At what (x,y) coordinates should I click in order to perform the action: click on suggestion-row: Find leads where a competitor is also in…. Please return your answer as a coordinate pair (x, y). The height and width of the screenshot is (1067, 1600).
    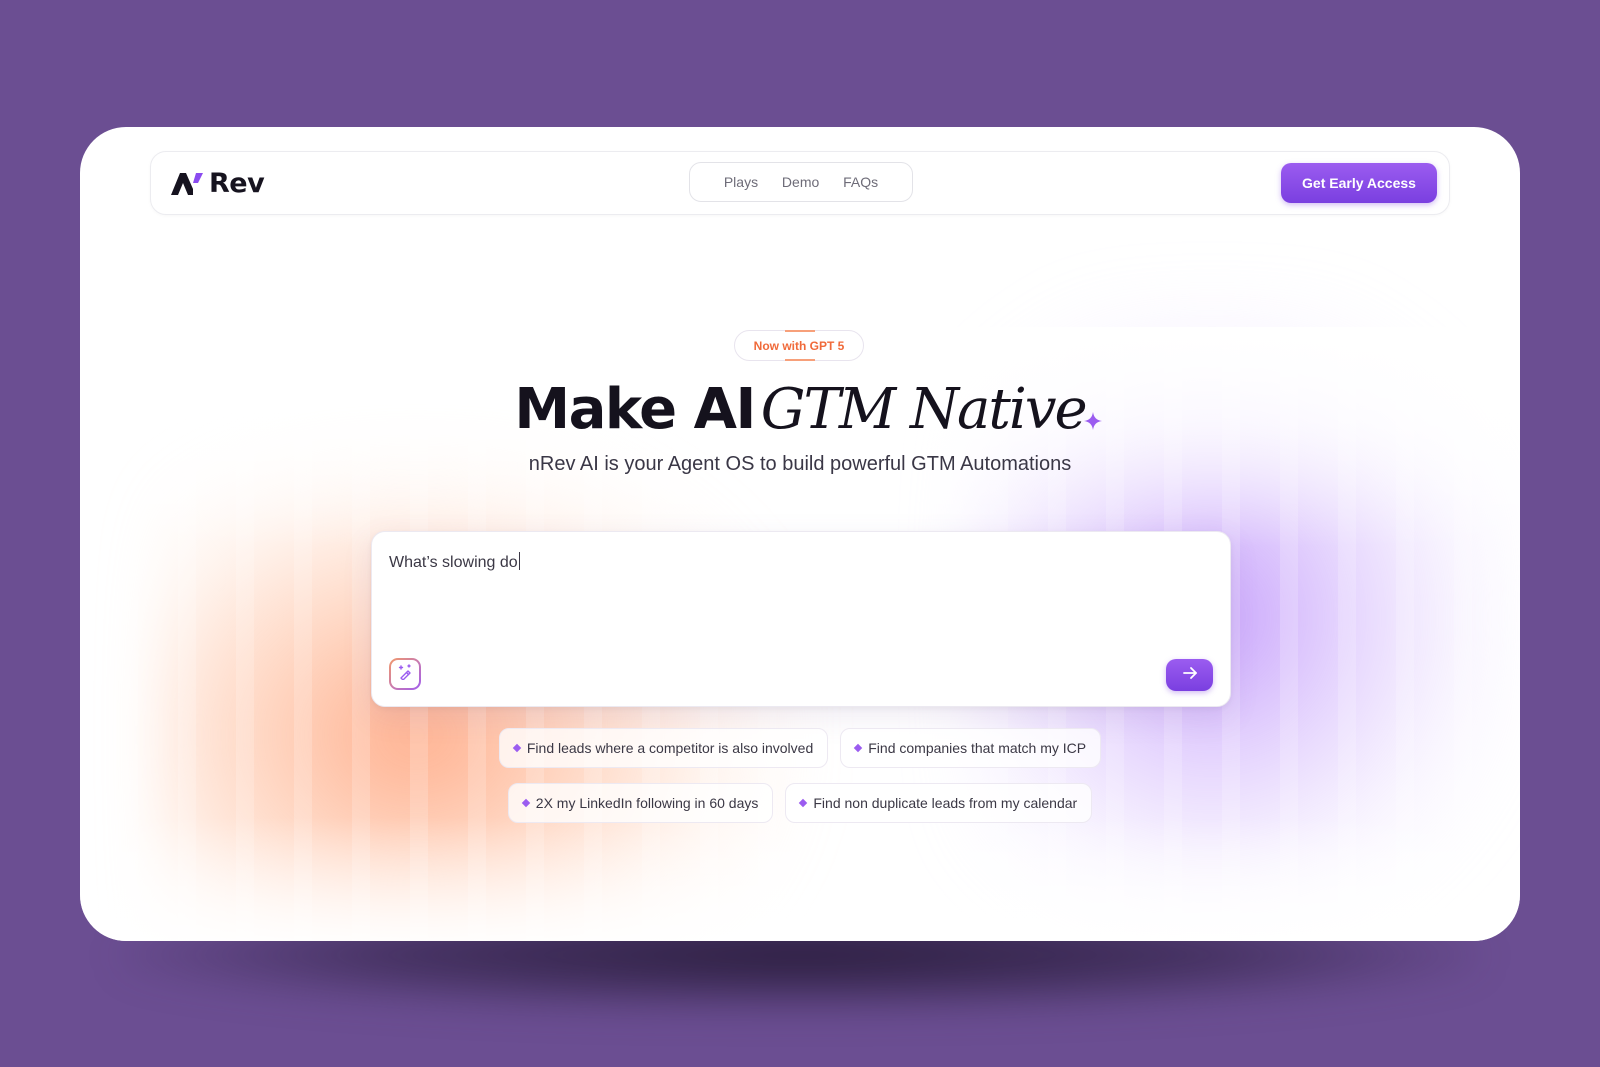
    Looking at the image, I should click on (800, 748).